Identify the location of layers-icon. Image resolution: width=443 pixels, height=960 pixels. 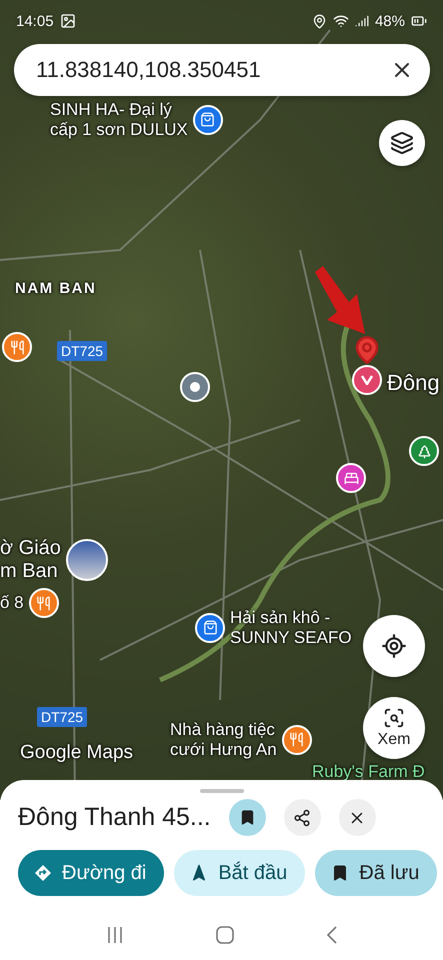
(402, 143).